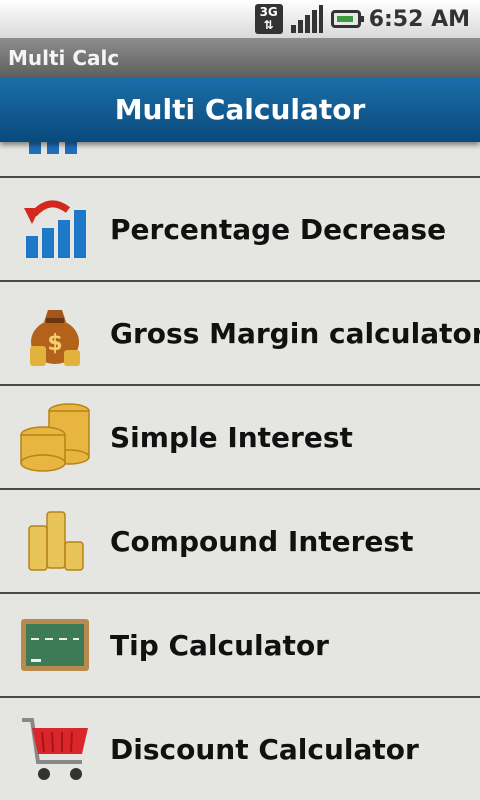 This screenshot has height=800, width=480. I want to click on list-item-tip-calculator: Tip Calculator, so click(240, 646).